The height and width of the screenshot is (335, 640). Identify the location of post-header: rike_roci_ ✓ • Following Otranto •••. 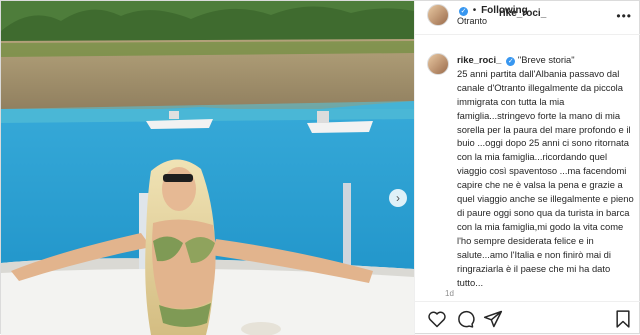
(527, 18).